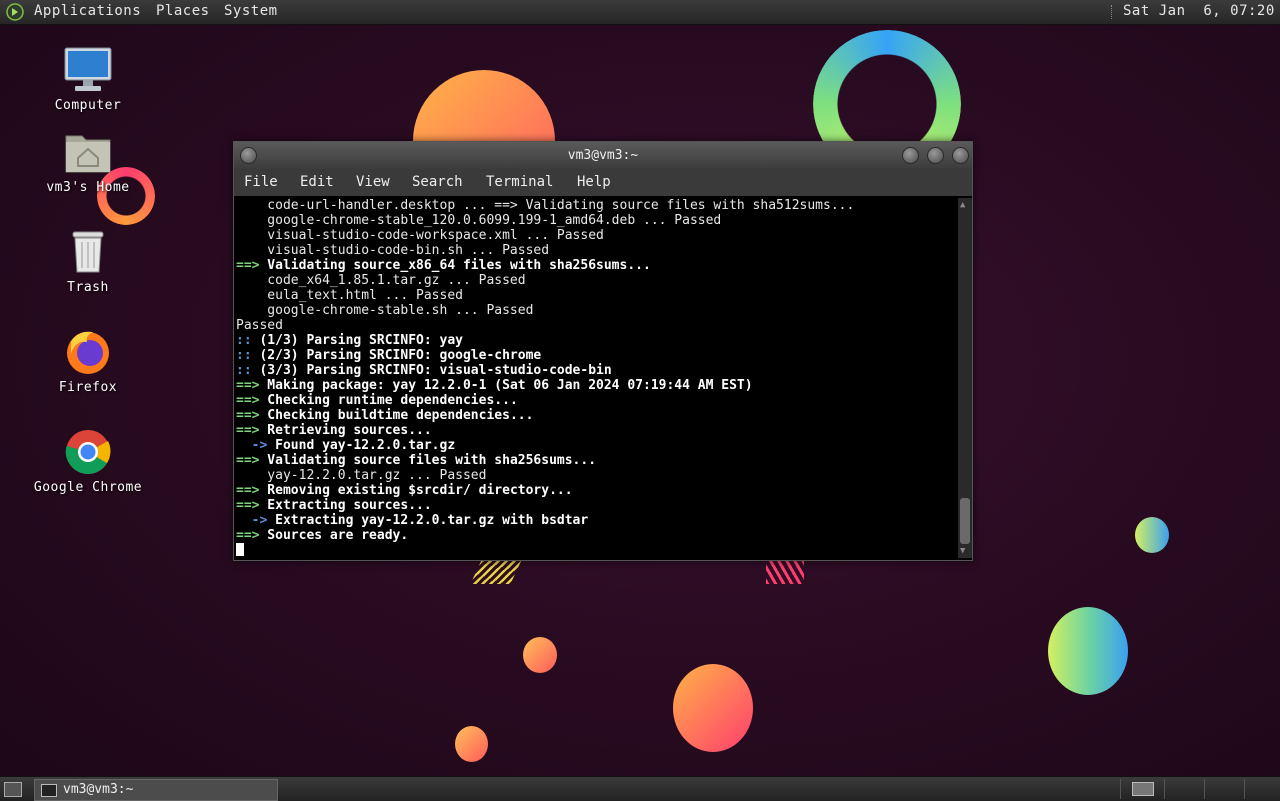 Image resolution: width=1280 pixels, height=801 pixels. What do you see at coordinates (13, 789) in the screenshot?
I see `show-desktop-icon` at bounding box center [13, 789].